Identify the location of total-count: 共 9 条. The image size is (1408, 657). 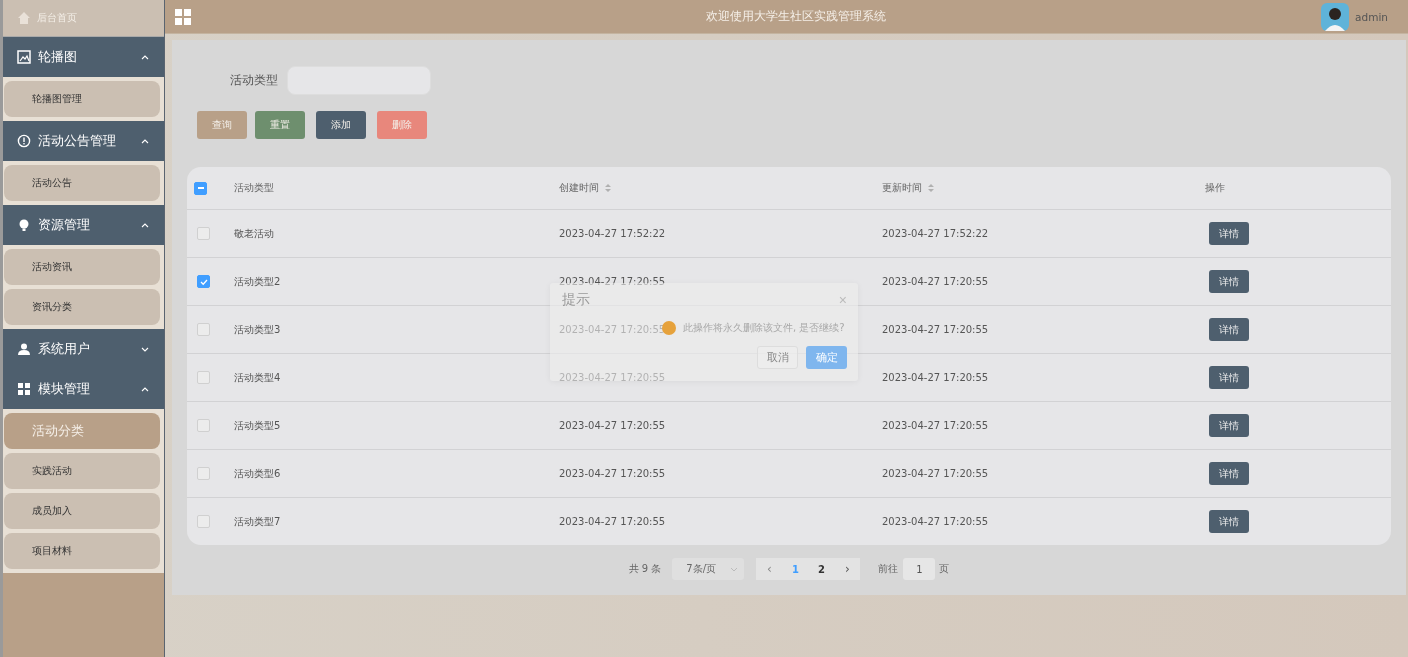
(645, 569).